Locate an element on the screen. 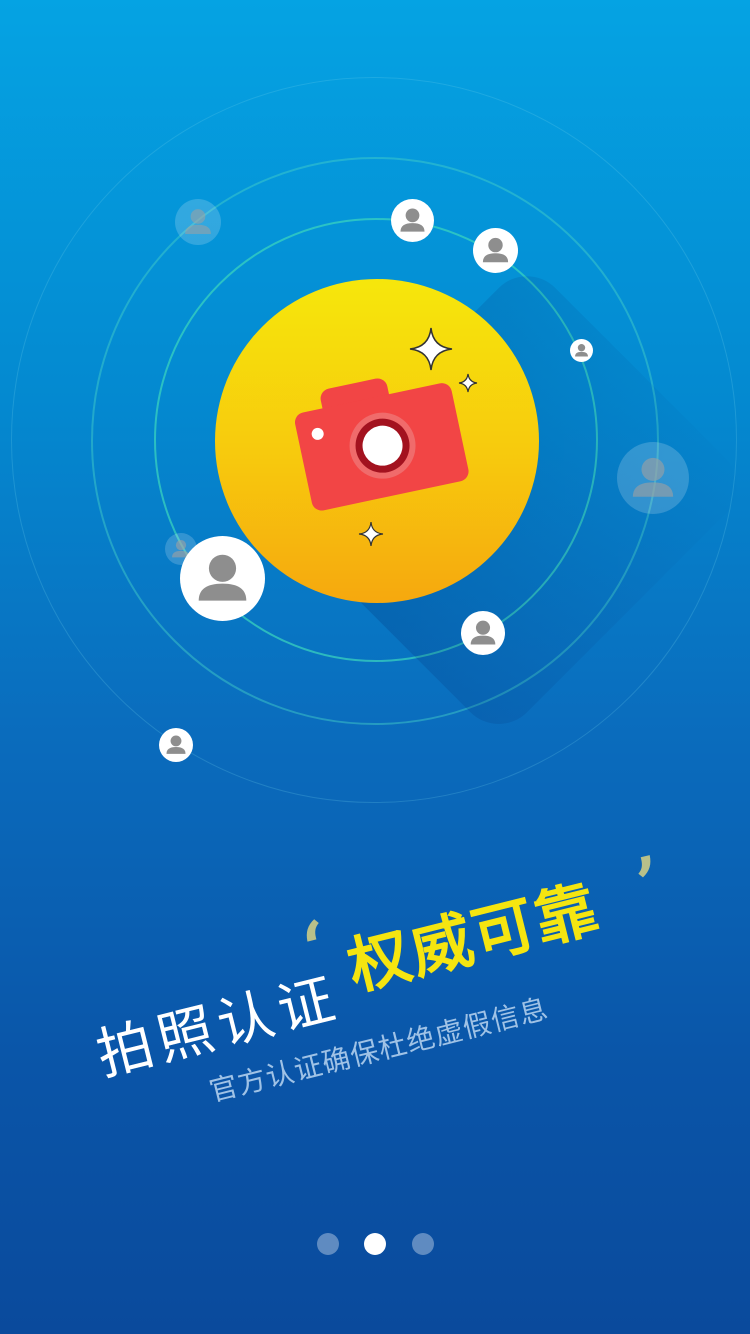 The height and width of the screenshot is (1334, 750). quote-close: ’ is located at coordinates (649, 882).